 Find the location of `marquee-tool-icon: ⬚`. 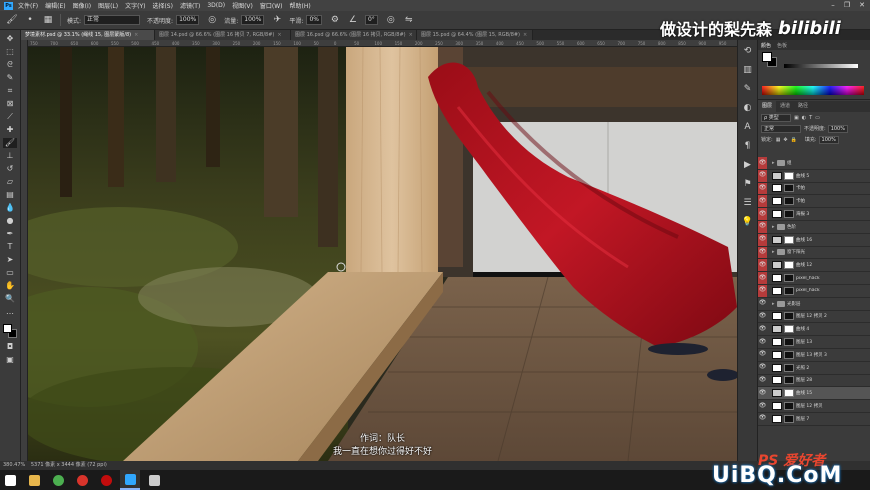

marquee-tool-icon: ⬚ is located at coordinates (10, 52).